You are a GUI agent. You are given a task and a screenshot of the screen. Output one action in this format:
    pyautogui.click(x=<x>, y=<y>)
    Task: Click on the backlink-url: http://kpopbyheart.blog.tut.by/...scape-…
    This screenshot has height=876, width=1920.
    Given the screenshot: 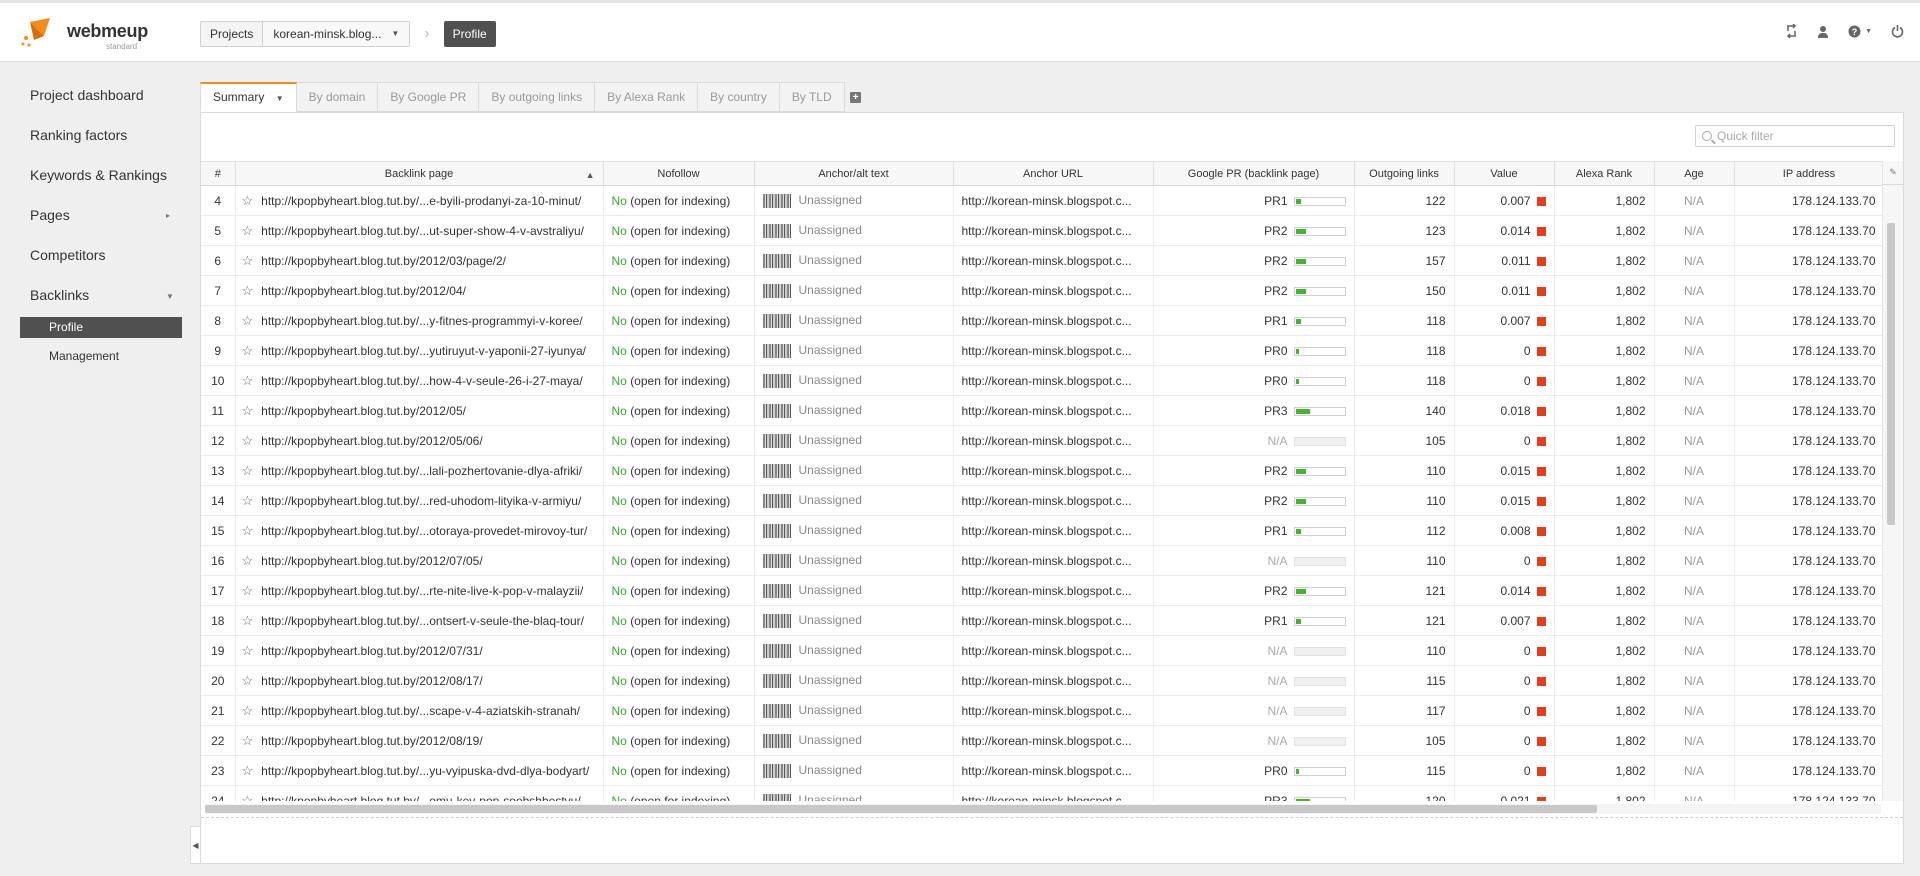 What is the action you would take?
    pyautogui.click(x=420, y=711)
    